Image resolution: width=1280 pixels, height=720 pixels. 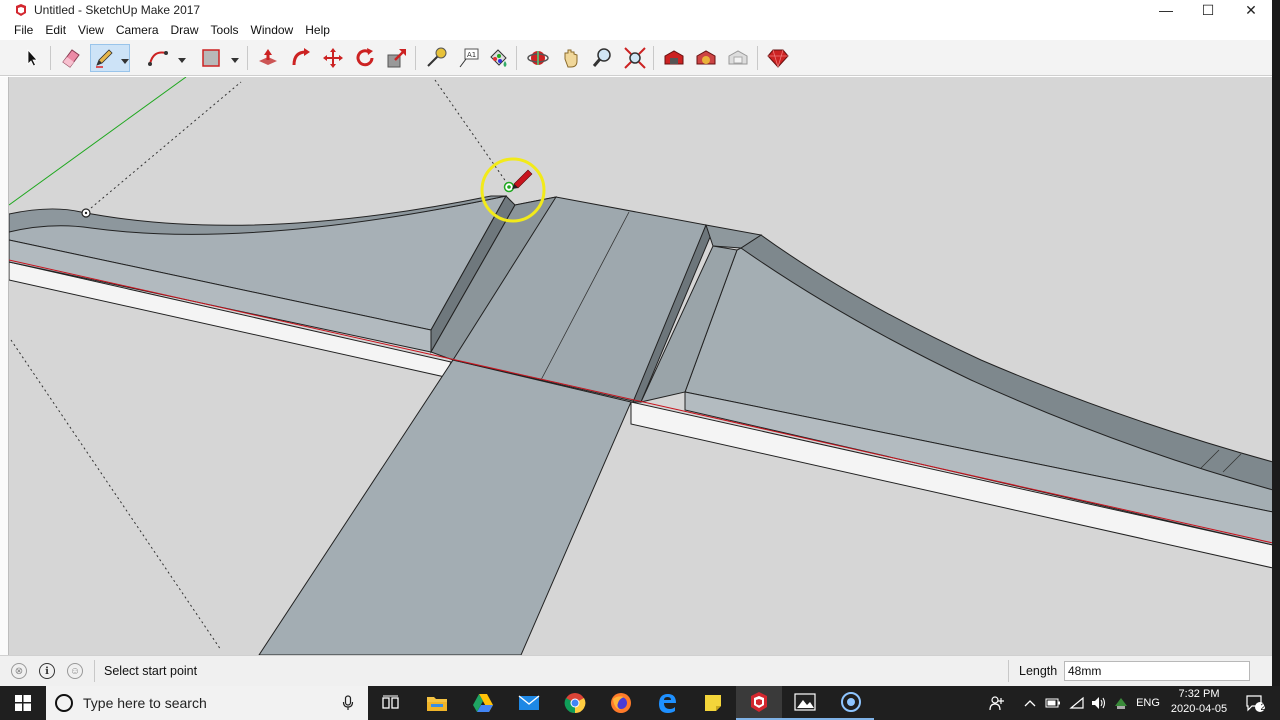 I want to click on sticky-notes-button, so click(x=713, y=703).